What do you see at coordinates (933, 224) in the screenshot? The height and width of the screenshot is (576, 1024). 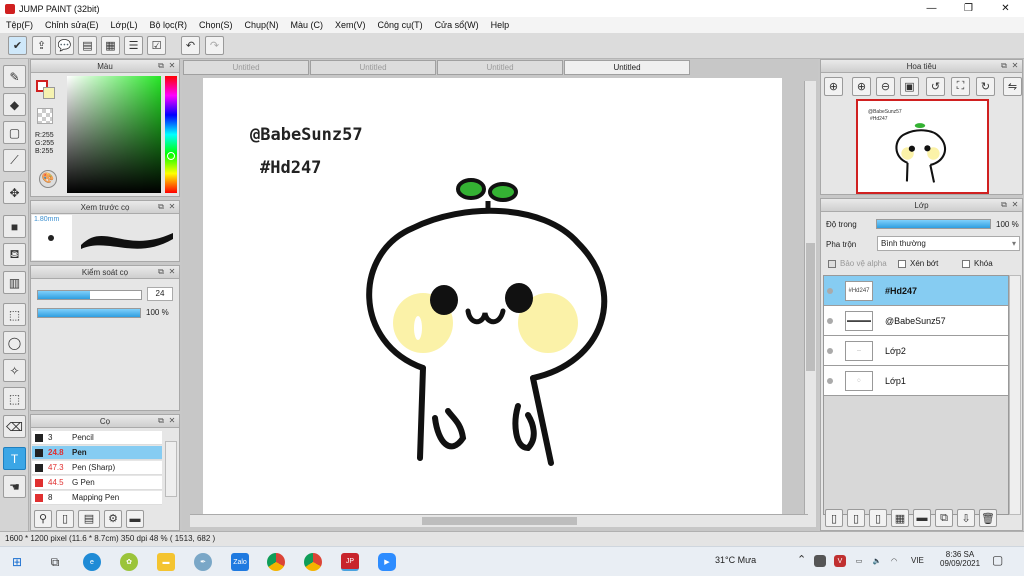 I see `layer-opacity-slider` at bounding box center [933, 224].